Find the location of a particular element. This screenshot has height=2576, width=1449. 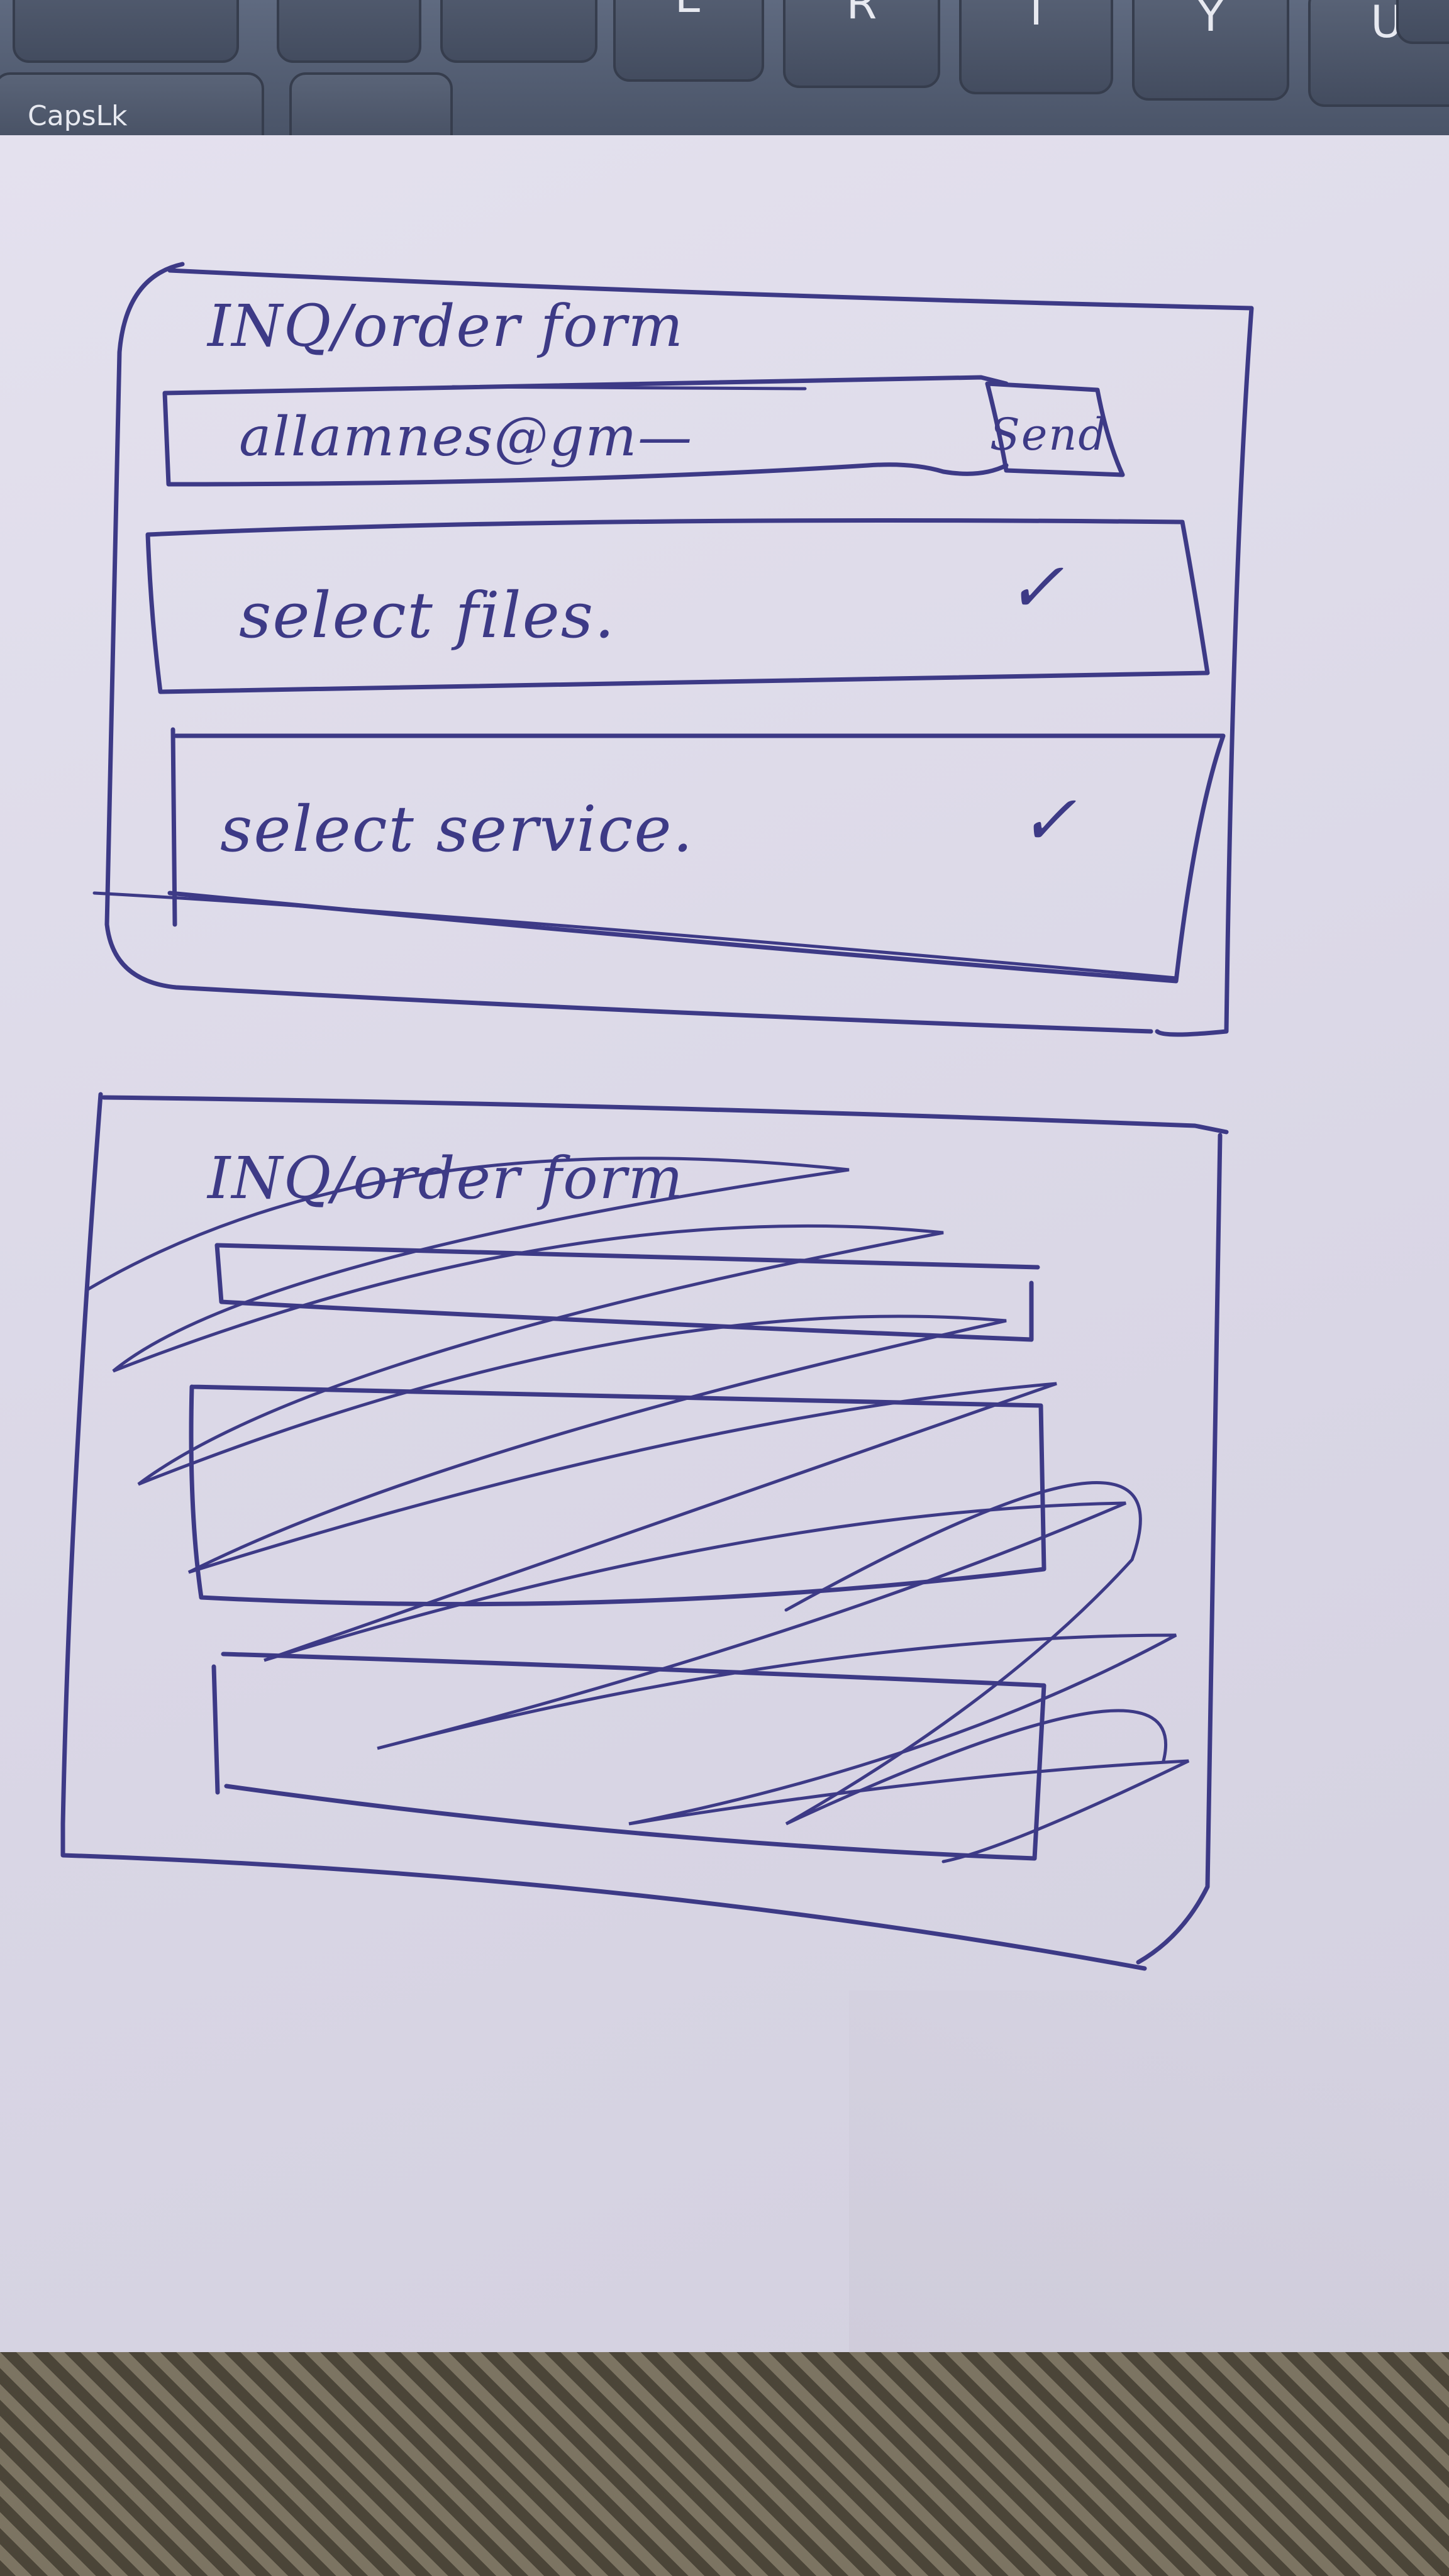

form-title: INQ/order form is located at coordinates (446, 326).